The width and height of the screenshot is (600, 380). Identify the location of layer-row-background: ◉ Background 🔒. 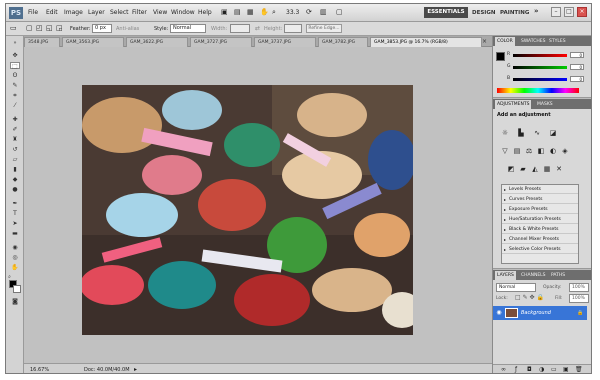
(540, 313).